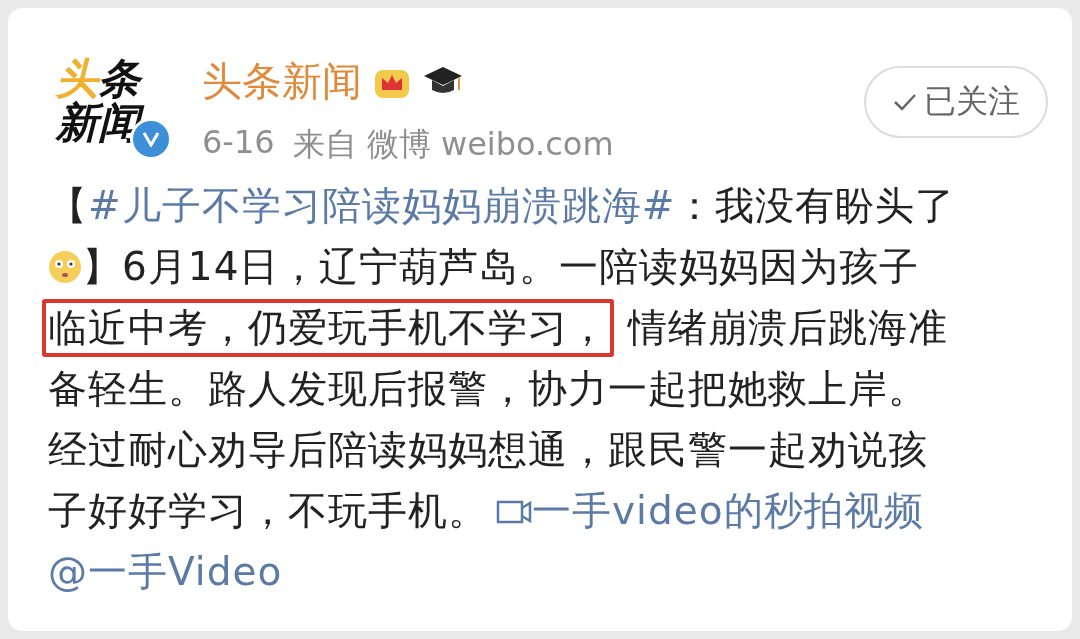 The image size is (1080, 639). What do you see at coordinates (328, 328) in the screenshot?
I see `highlight-frame: 临近中考，仍爱玩手机不学习，` at bounding box center [328, 328].